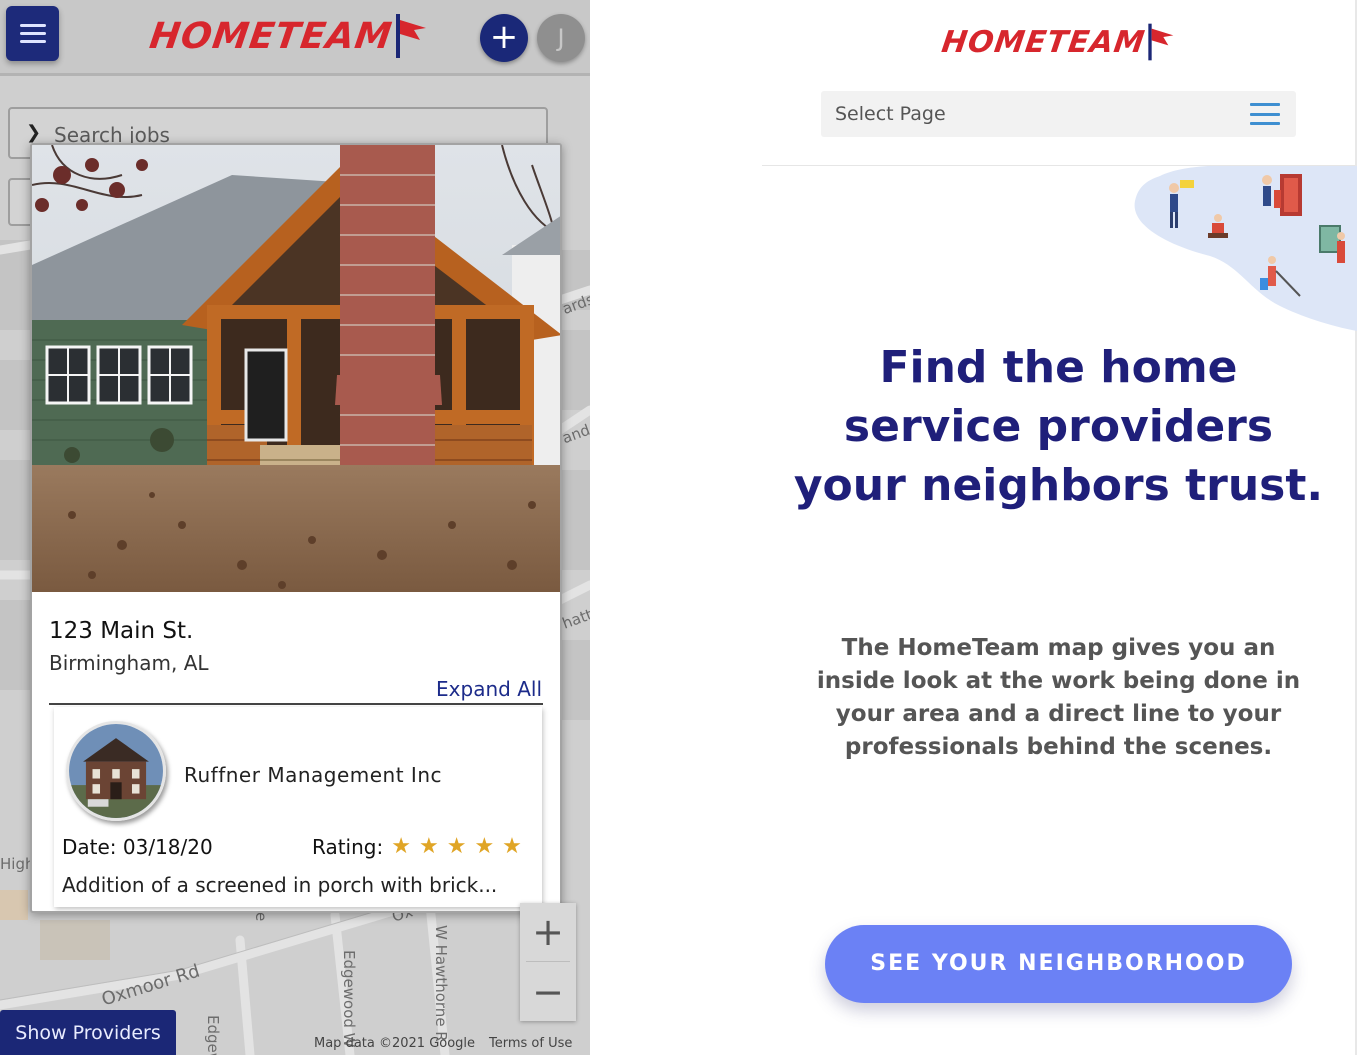  I want to click on see-your-neighborhood-button: SEE YOUR NEIGHBORHOOD, so click(1058, 964).